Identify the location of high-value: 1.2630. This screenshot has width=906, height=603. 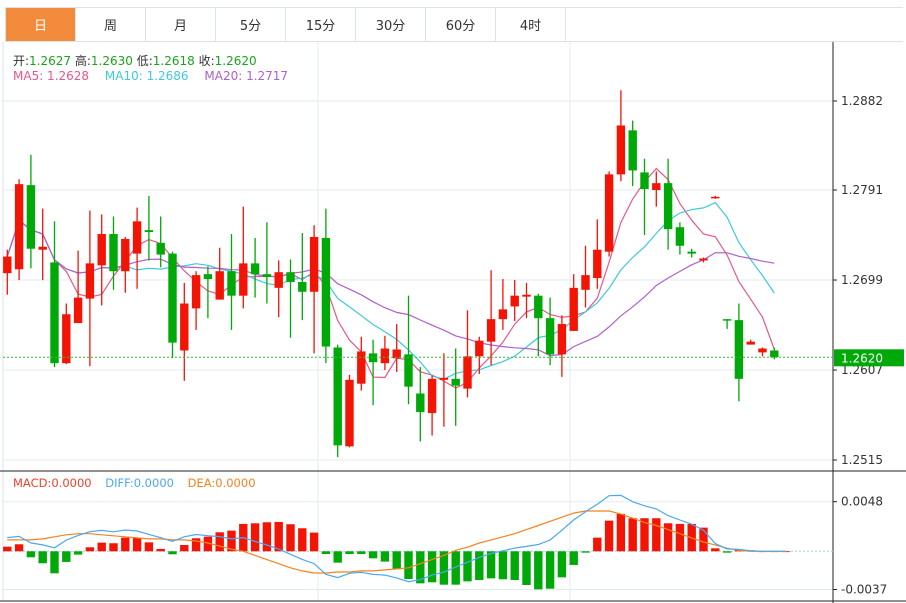
(111, 61).